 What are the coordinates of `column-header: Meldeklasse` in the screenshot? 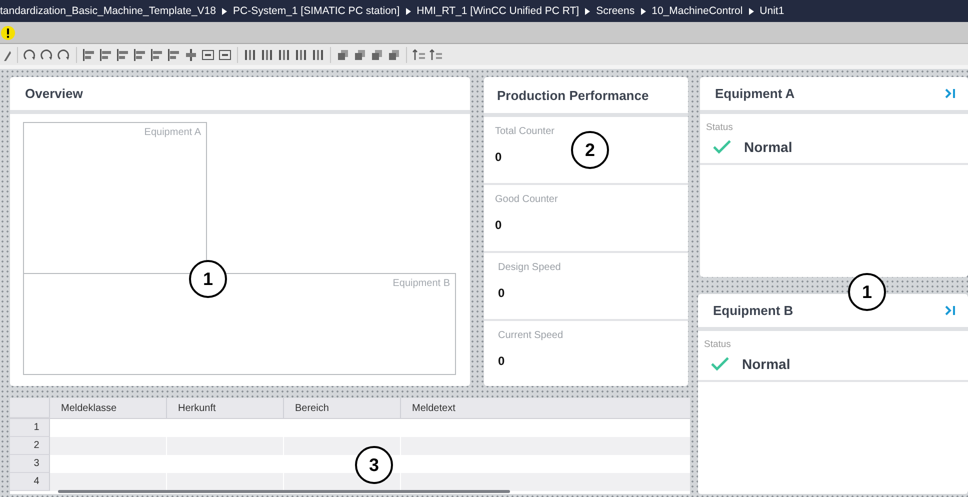 It's located at (108, 408).